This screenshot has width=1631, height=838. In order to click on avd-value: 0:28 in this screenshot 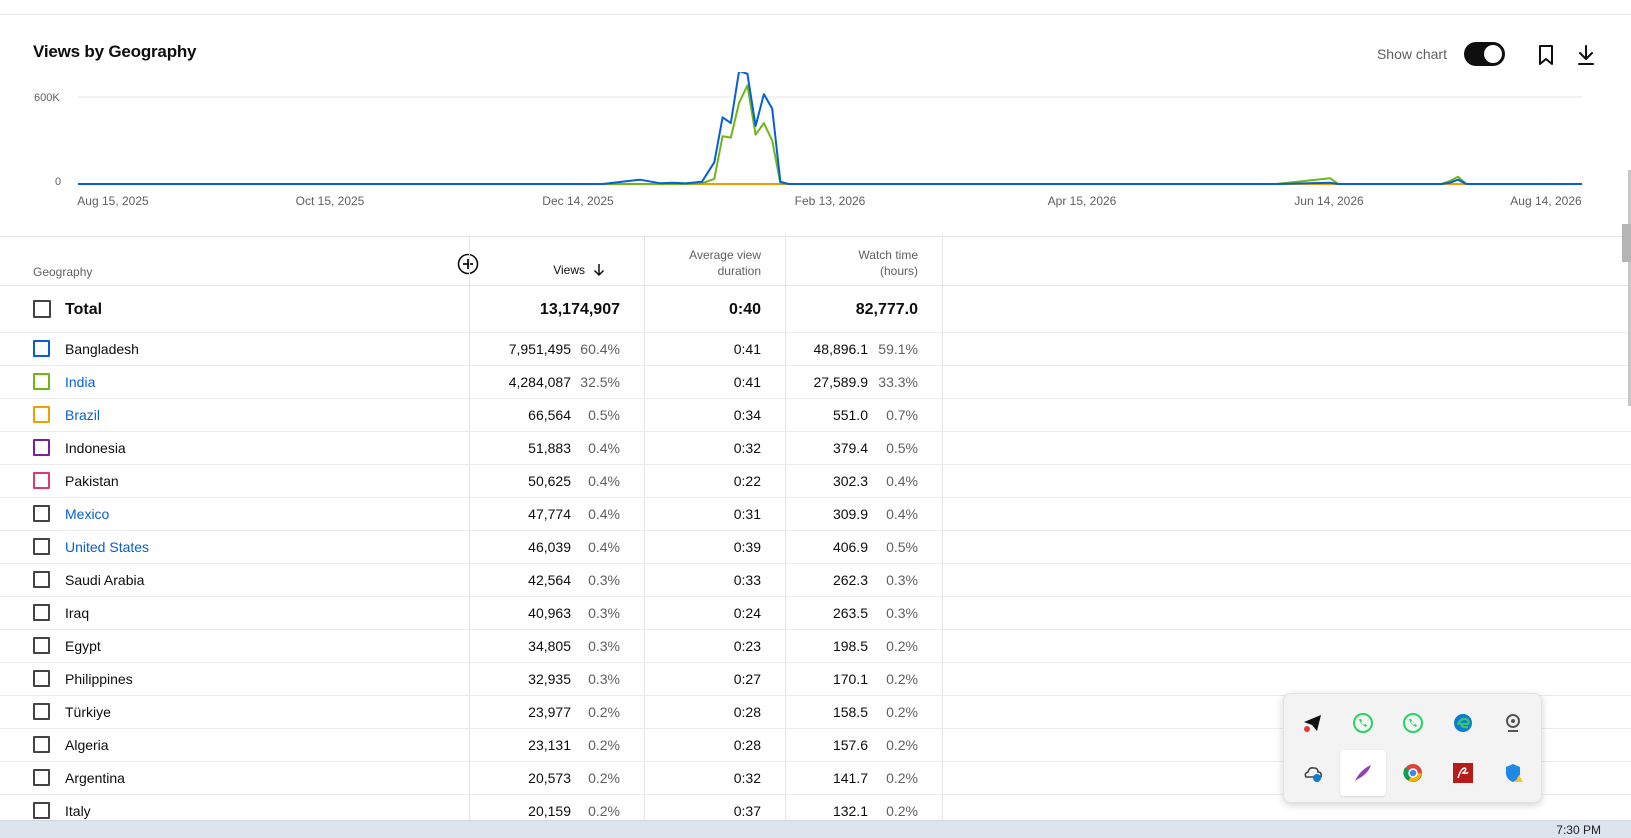, I will do `click(747, 745)`.